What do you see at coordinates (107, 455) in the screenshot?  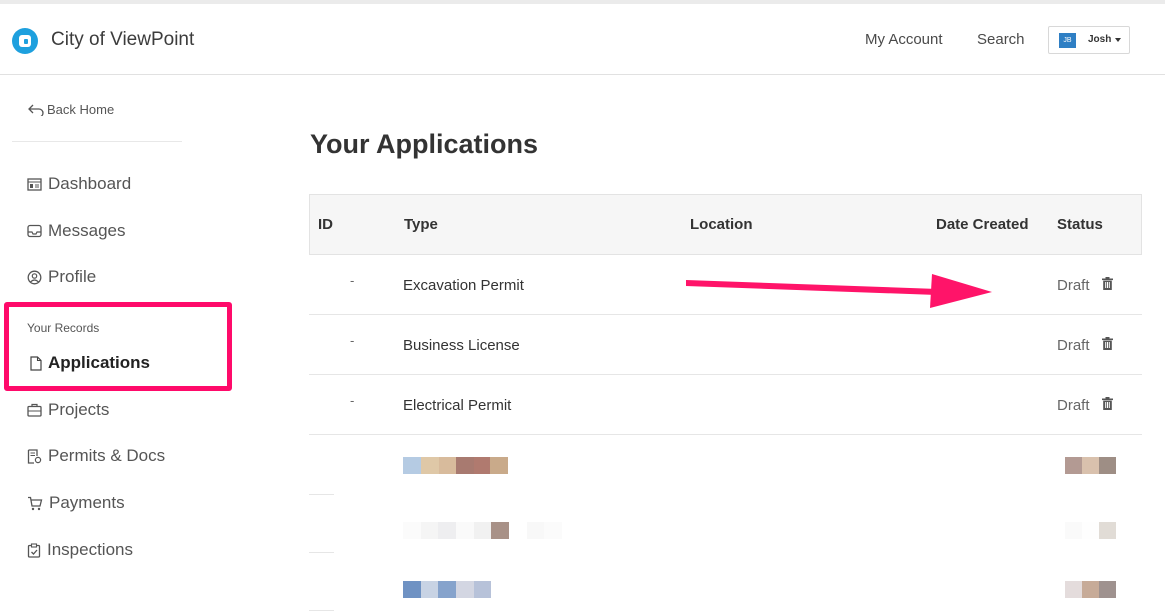 I see `sidebar-item-label: Permits & Docs` at bounding box center [107, 455].